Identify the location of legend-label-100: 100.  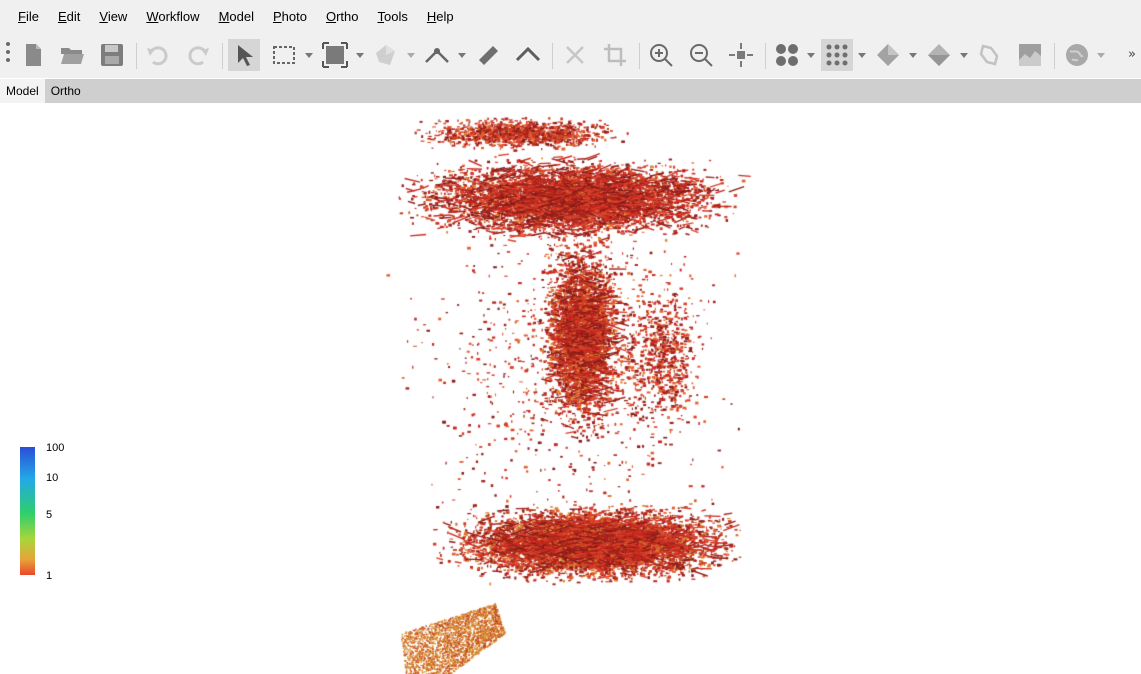
(55, 448).